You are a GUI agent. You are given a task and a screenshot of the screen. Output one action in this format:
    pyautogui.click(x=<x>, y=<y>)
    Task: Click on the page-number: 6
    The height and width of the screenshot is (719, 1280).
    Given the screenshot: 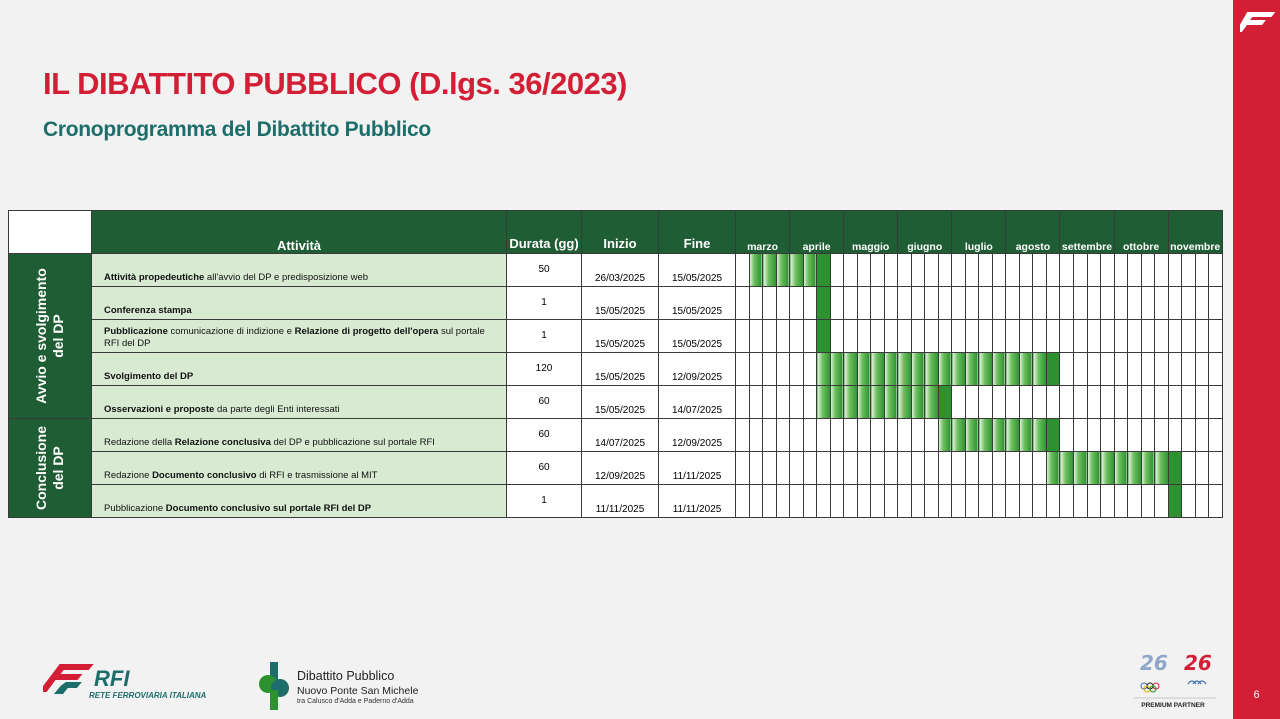 What is the action you would take?
    pyautogui.click(x=1256, y=695)
    